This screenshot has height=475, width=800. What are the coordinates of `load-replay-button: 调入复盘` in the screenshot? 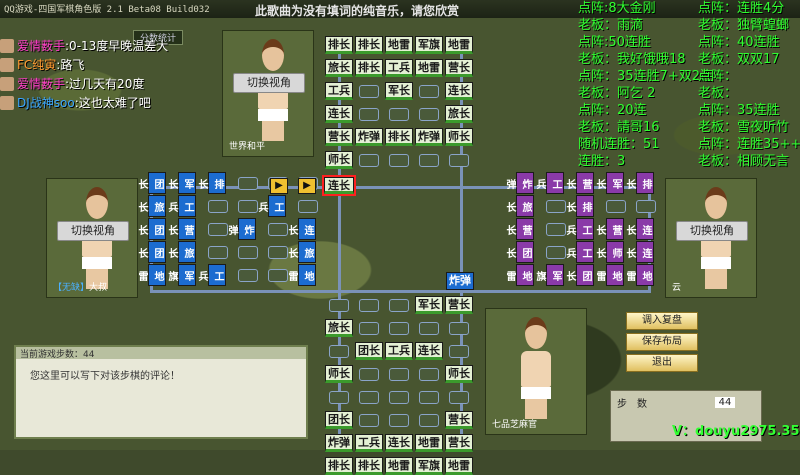 It's located at (662, 321).